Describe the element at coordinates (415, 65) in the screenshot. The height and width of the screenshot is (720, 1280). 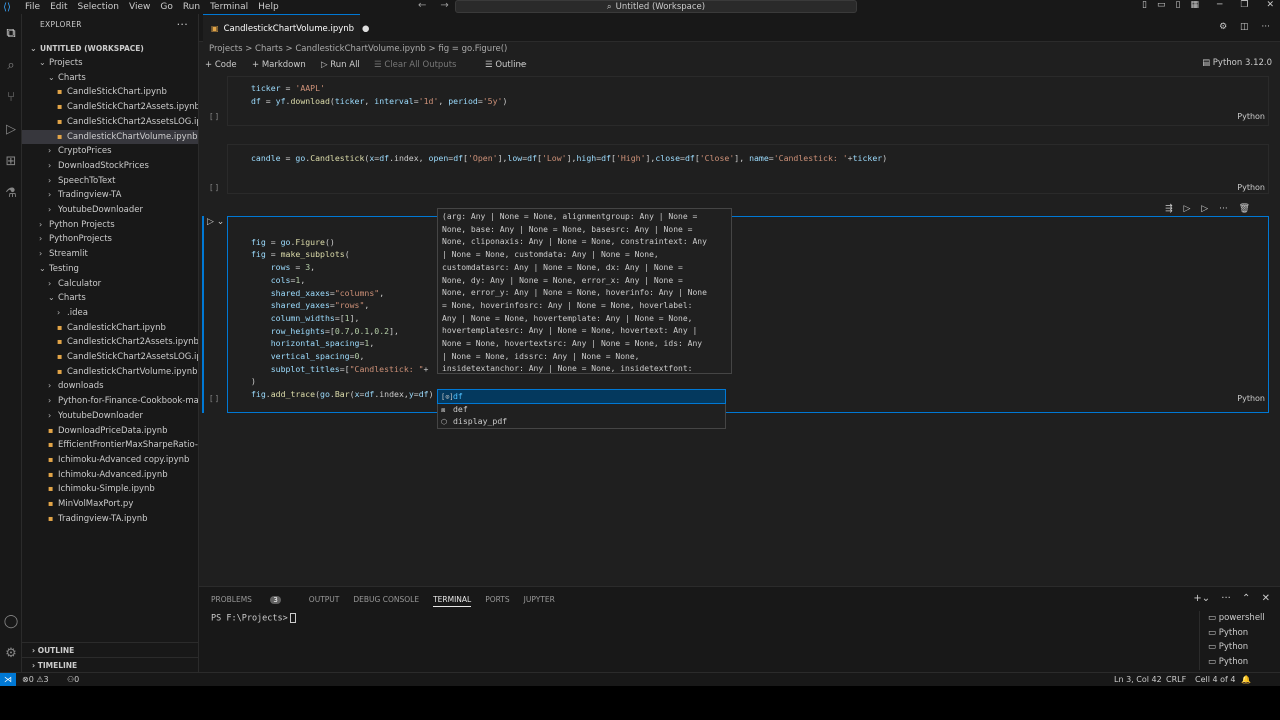
I see `clear-outputs-button: ☰ Clear All Outputs` at that location.